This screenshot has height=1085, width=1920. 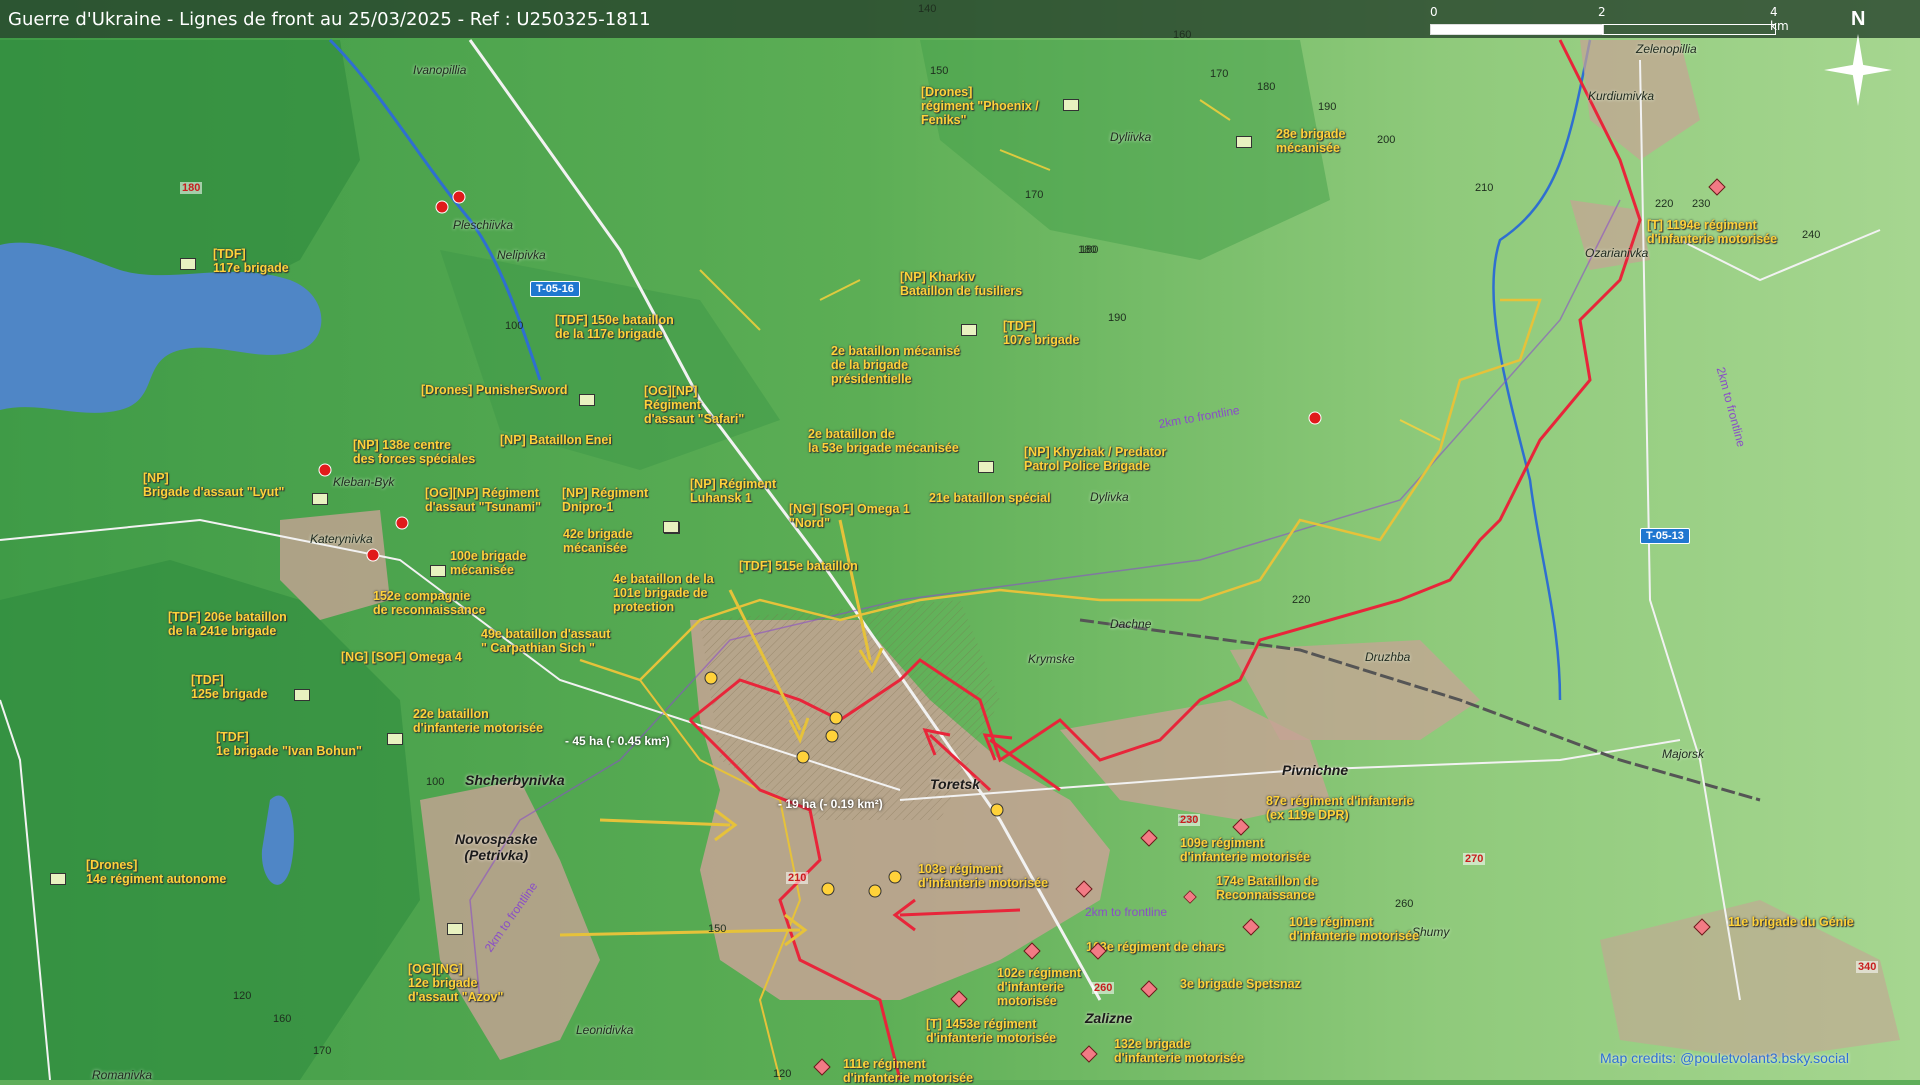 What do you see at coordinates (414, 452) in the screenshot?
I see `ukr-unit-label: [NP] 138e centre des forces spéciales` at bounding box center [414, 452].